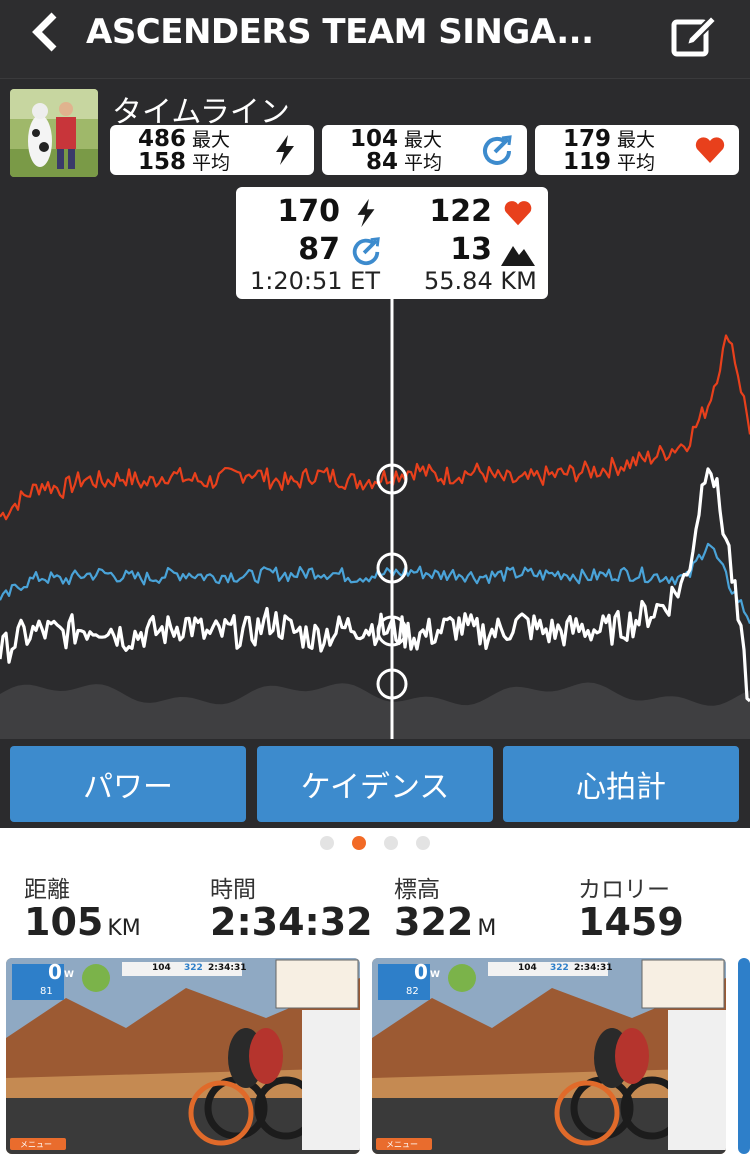 Image resolution: width=750 pixels, height=1159 pixels. What do you see at coordinates (423, 140) in the screenshot?
I see `cadence-max-label: 最大` at bounding box center [423, 140].